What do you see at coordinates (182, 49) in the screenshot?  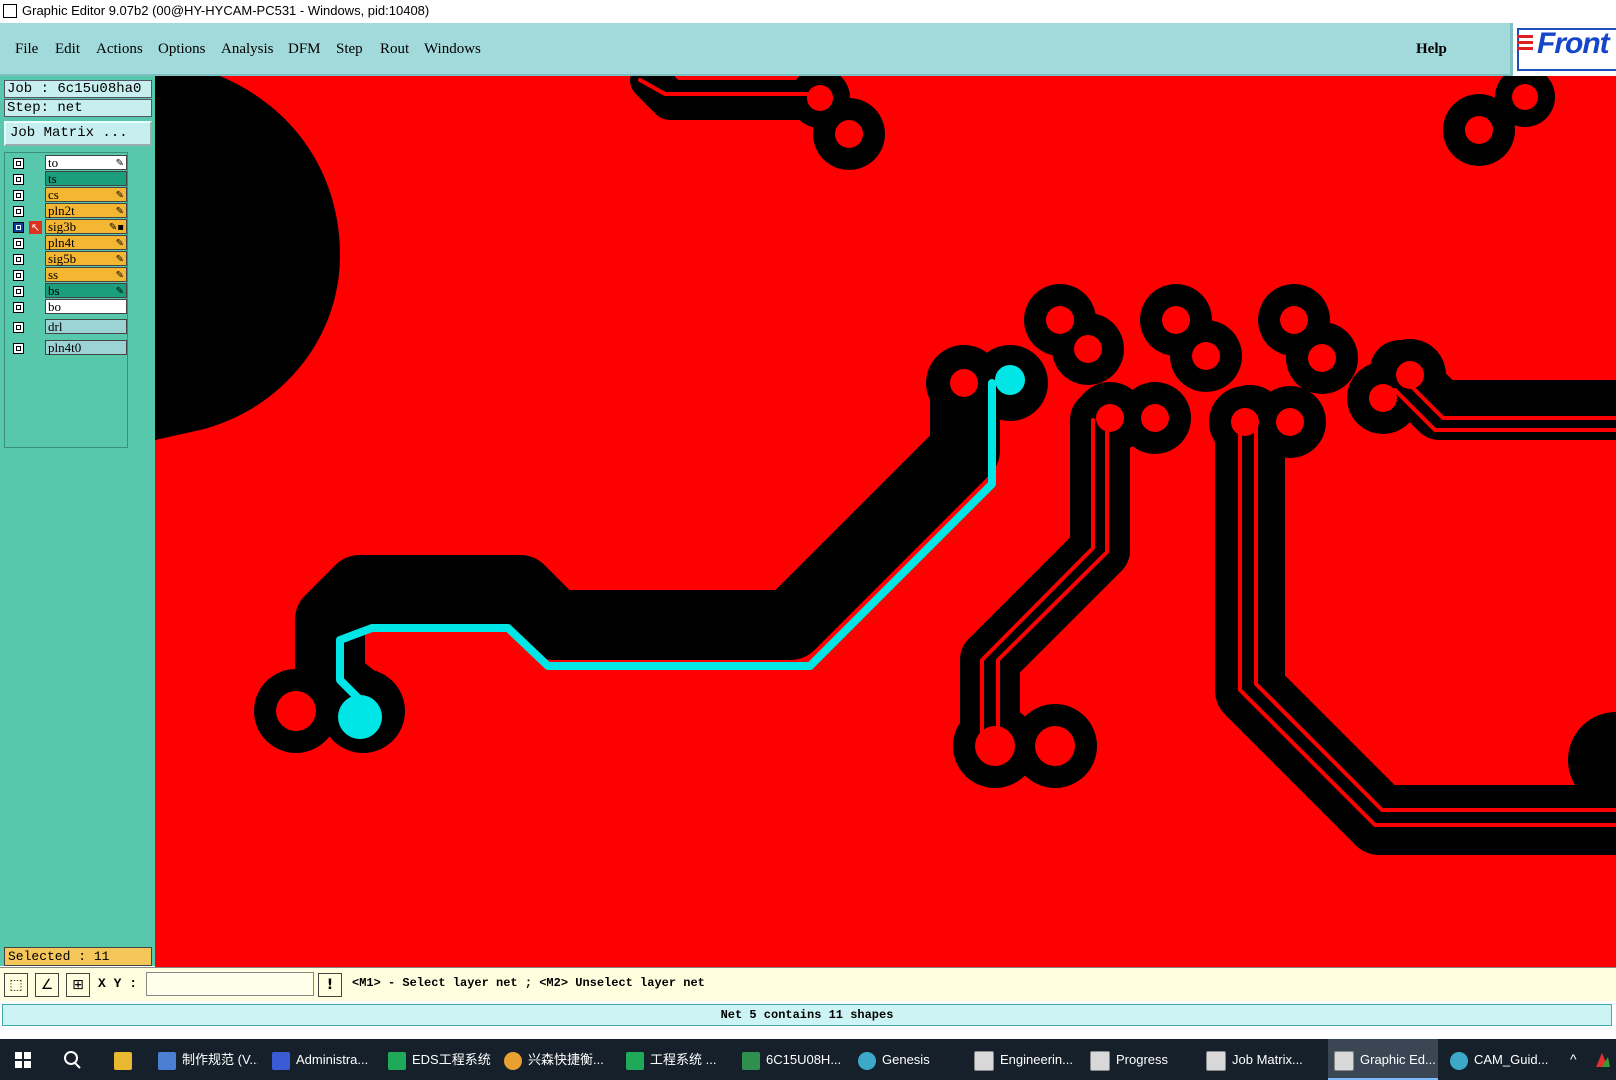 I see `menu-options: Options` at bounding box center [182, 49].